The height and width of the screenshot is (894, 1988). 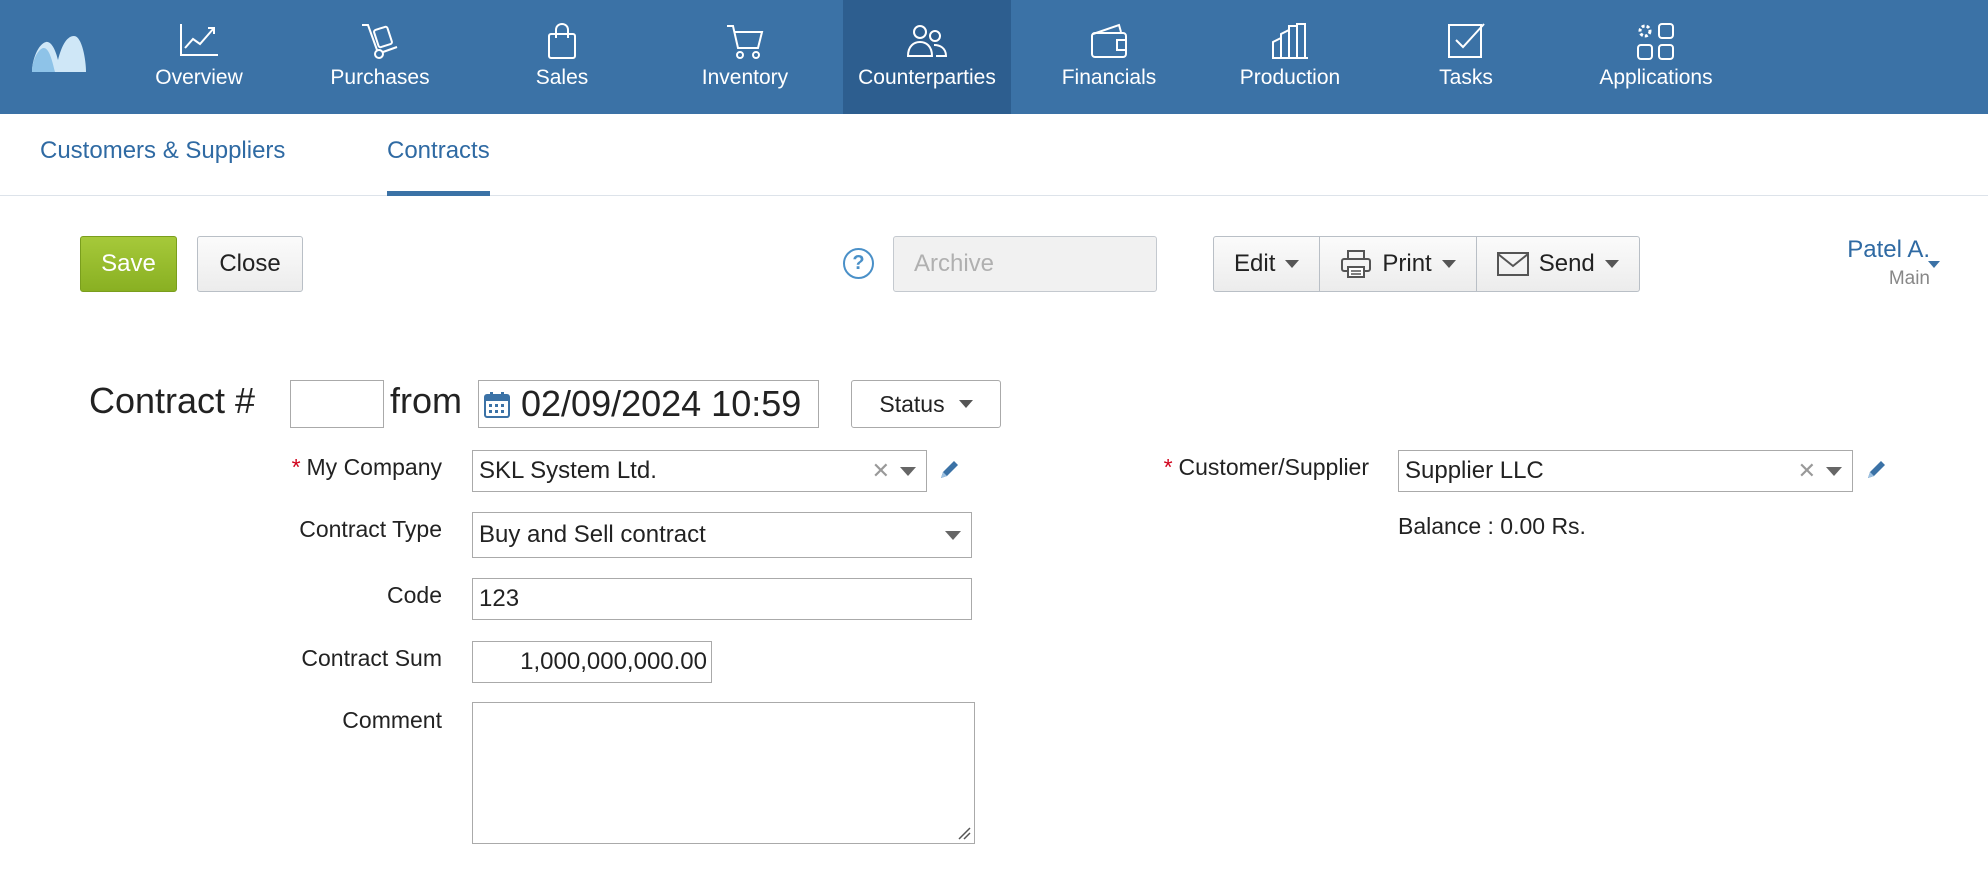 I want to click on customer-supplier-label: * Customer/Supplier, so click(x=1266, y=467).